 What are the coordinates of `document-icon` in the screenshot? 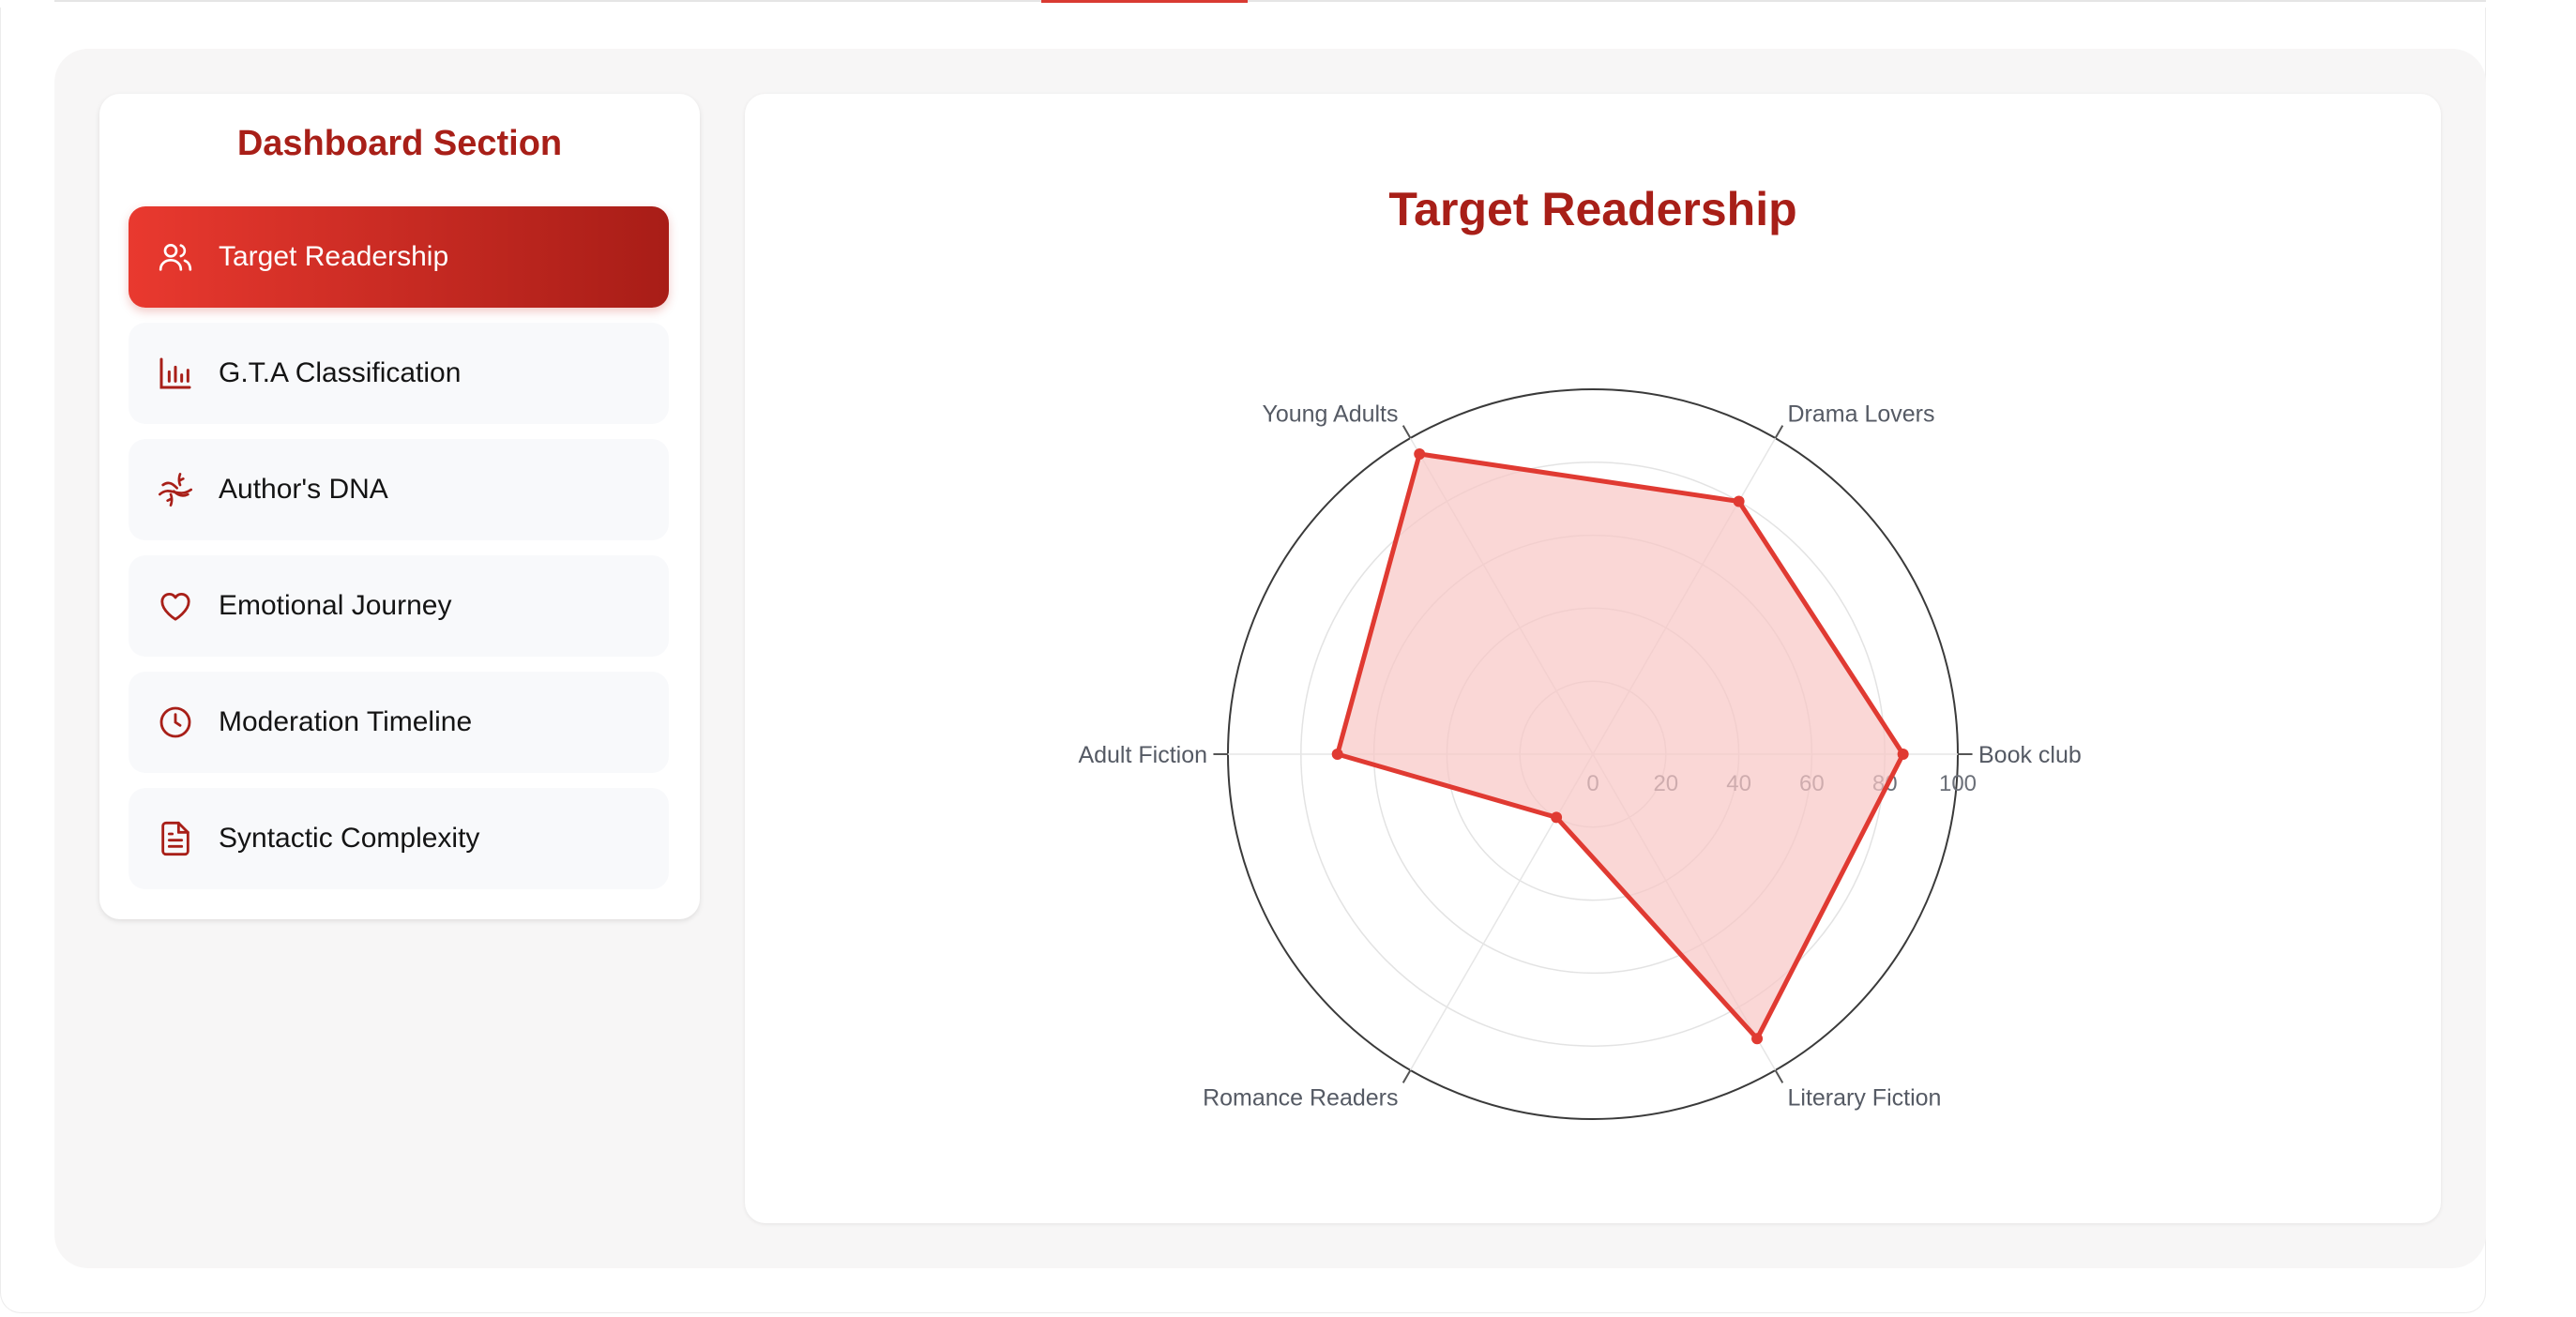 It's located at (175, 838).